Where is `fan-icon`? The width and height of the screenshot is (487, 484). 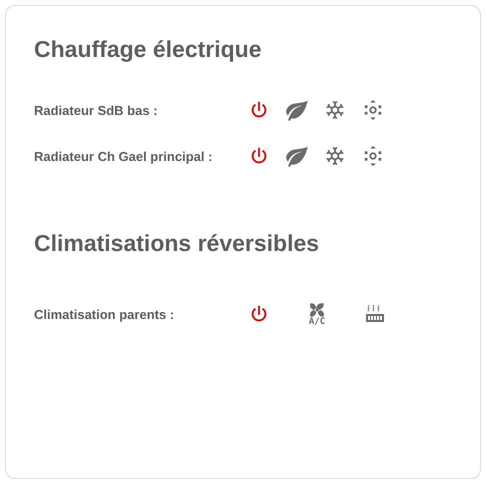 fan-icon is located at coordinates (317, 310).